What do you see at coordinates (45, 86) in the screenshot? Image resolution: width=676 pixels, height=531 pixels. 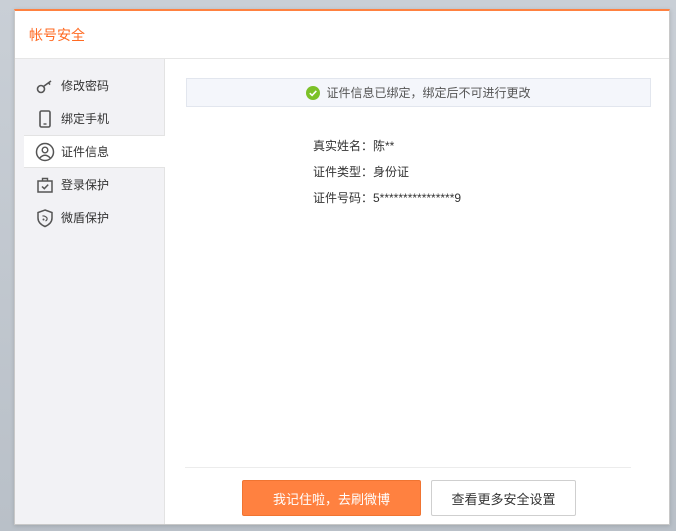 I see `key-icon` at bounding box center [45, 86].